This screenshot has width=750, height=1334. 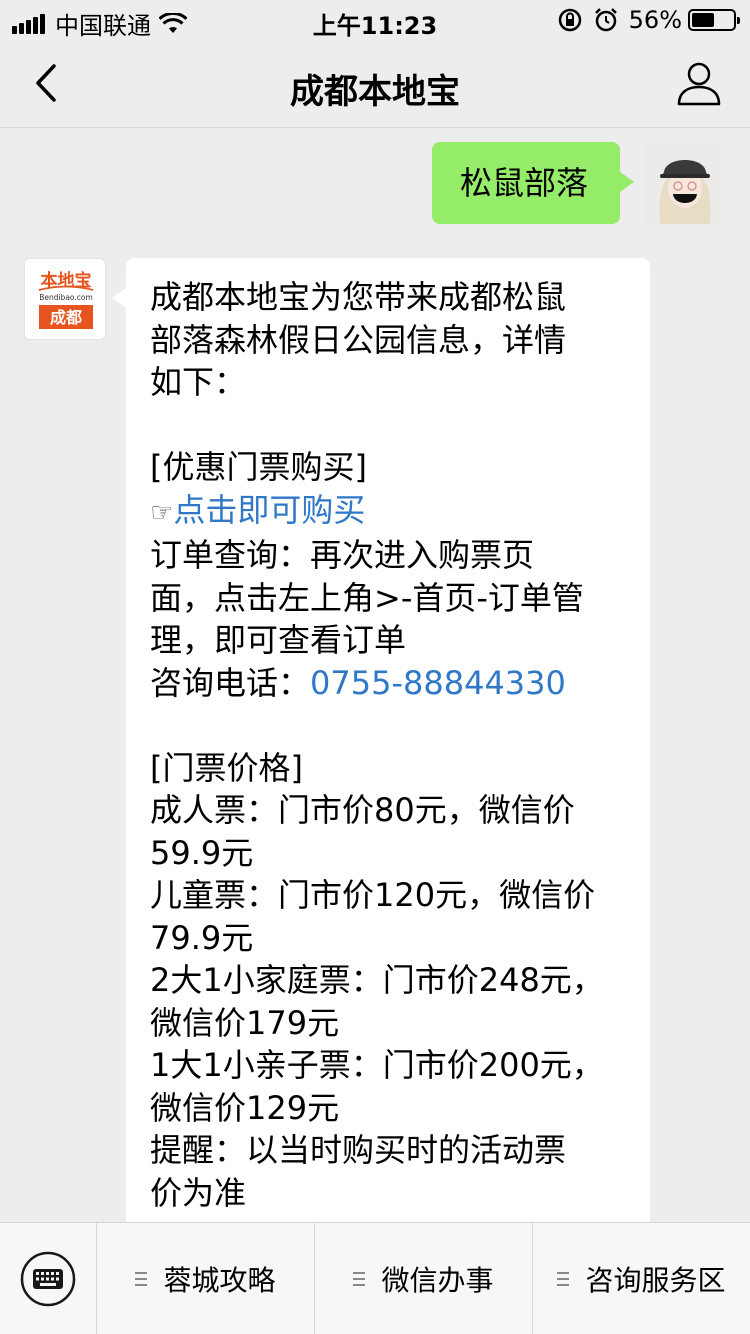 I want to click on battery-icon, so click(x=714, y=20).